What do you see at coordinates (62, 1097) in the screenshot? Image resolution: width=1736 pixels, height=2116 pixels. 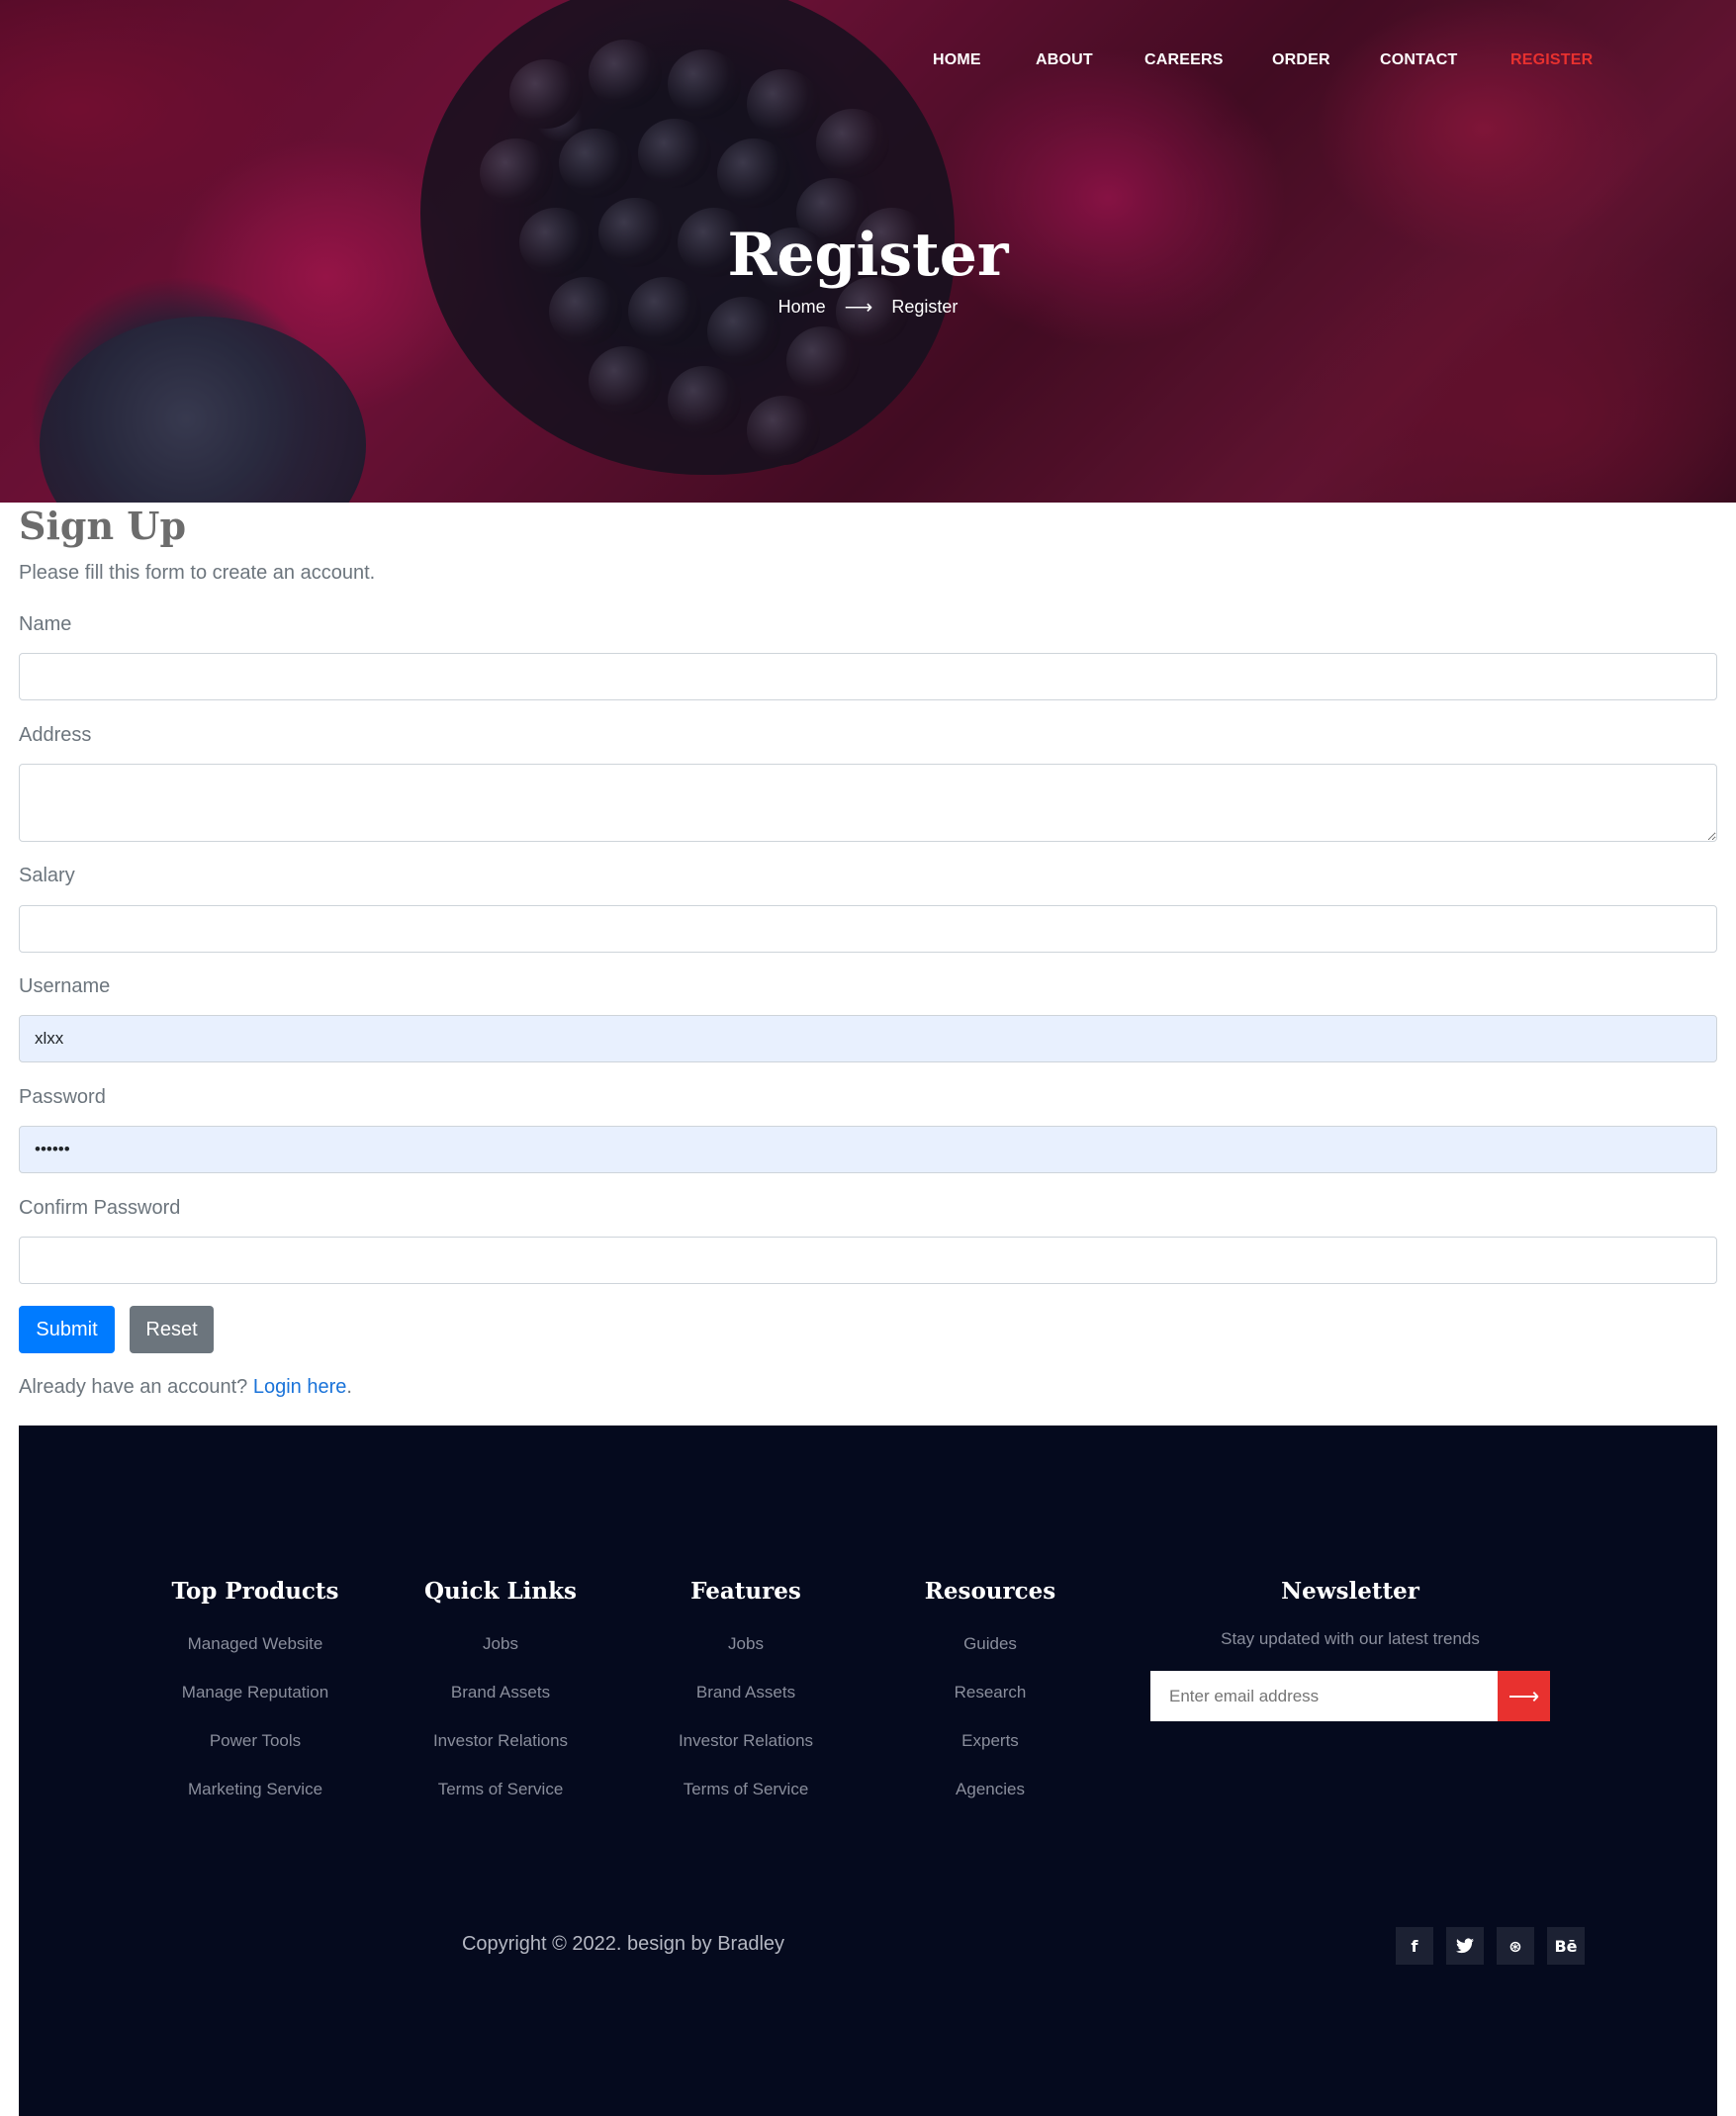 I see `password-label: Password` at bounding box center [62, 1097].